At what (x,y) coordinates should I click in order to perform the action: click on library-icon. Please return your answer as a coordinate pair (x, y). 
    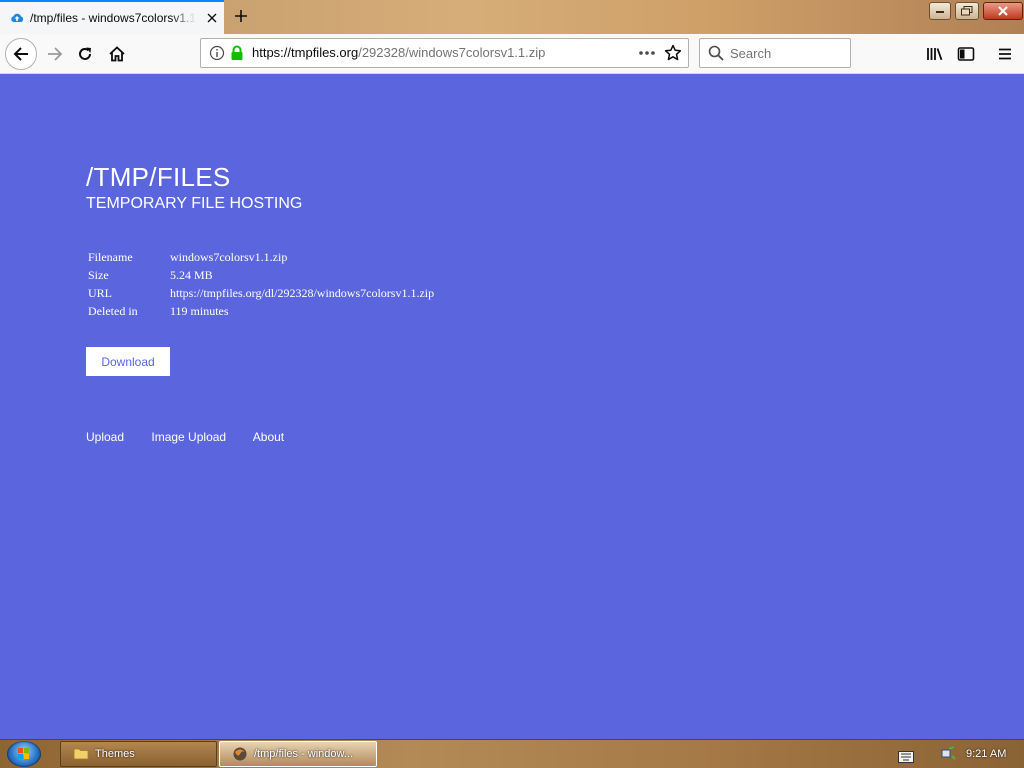
    Looking at the image, I should click on (935, 54).